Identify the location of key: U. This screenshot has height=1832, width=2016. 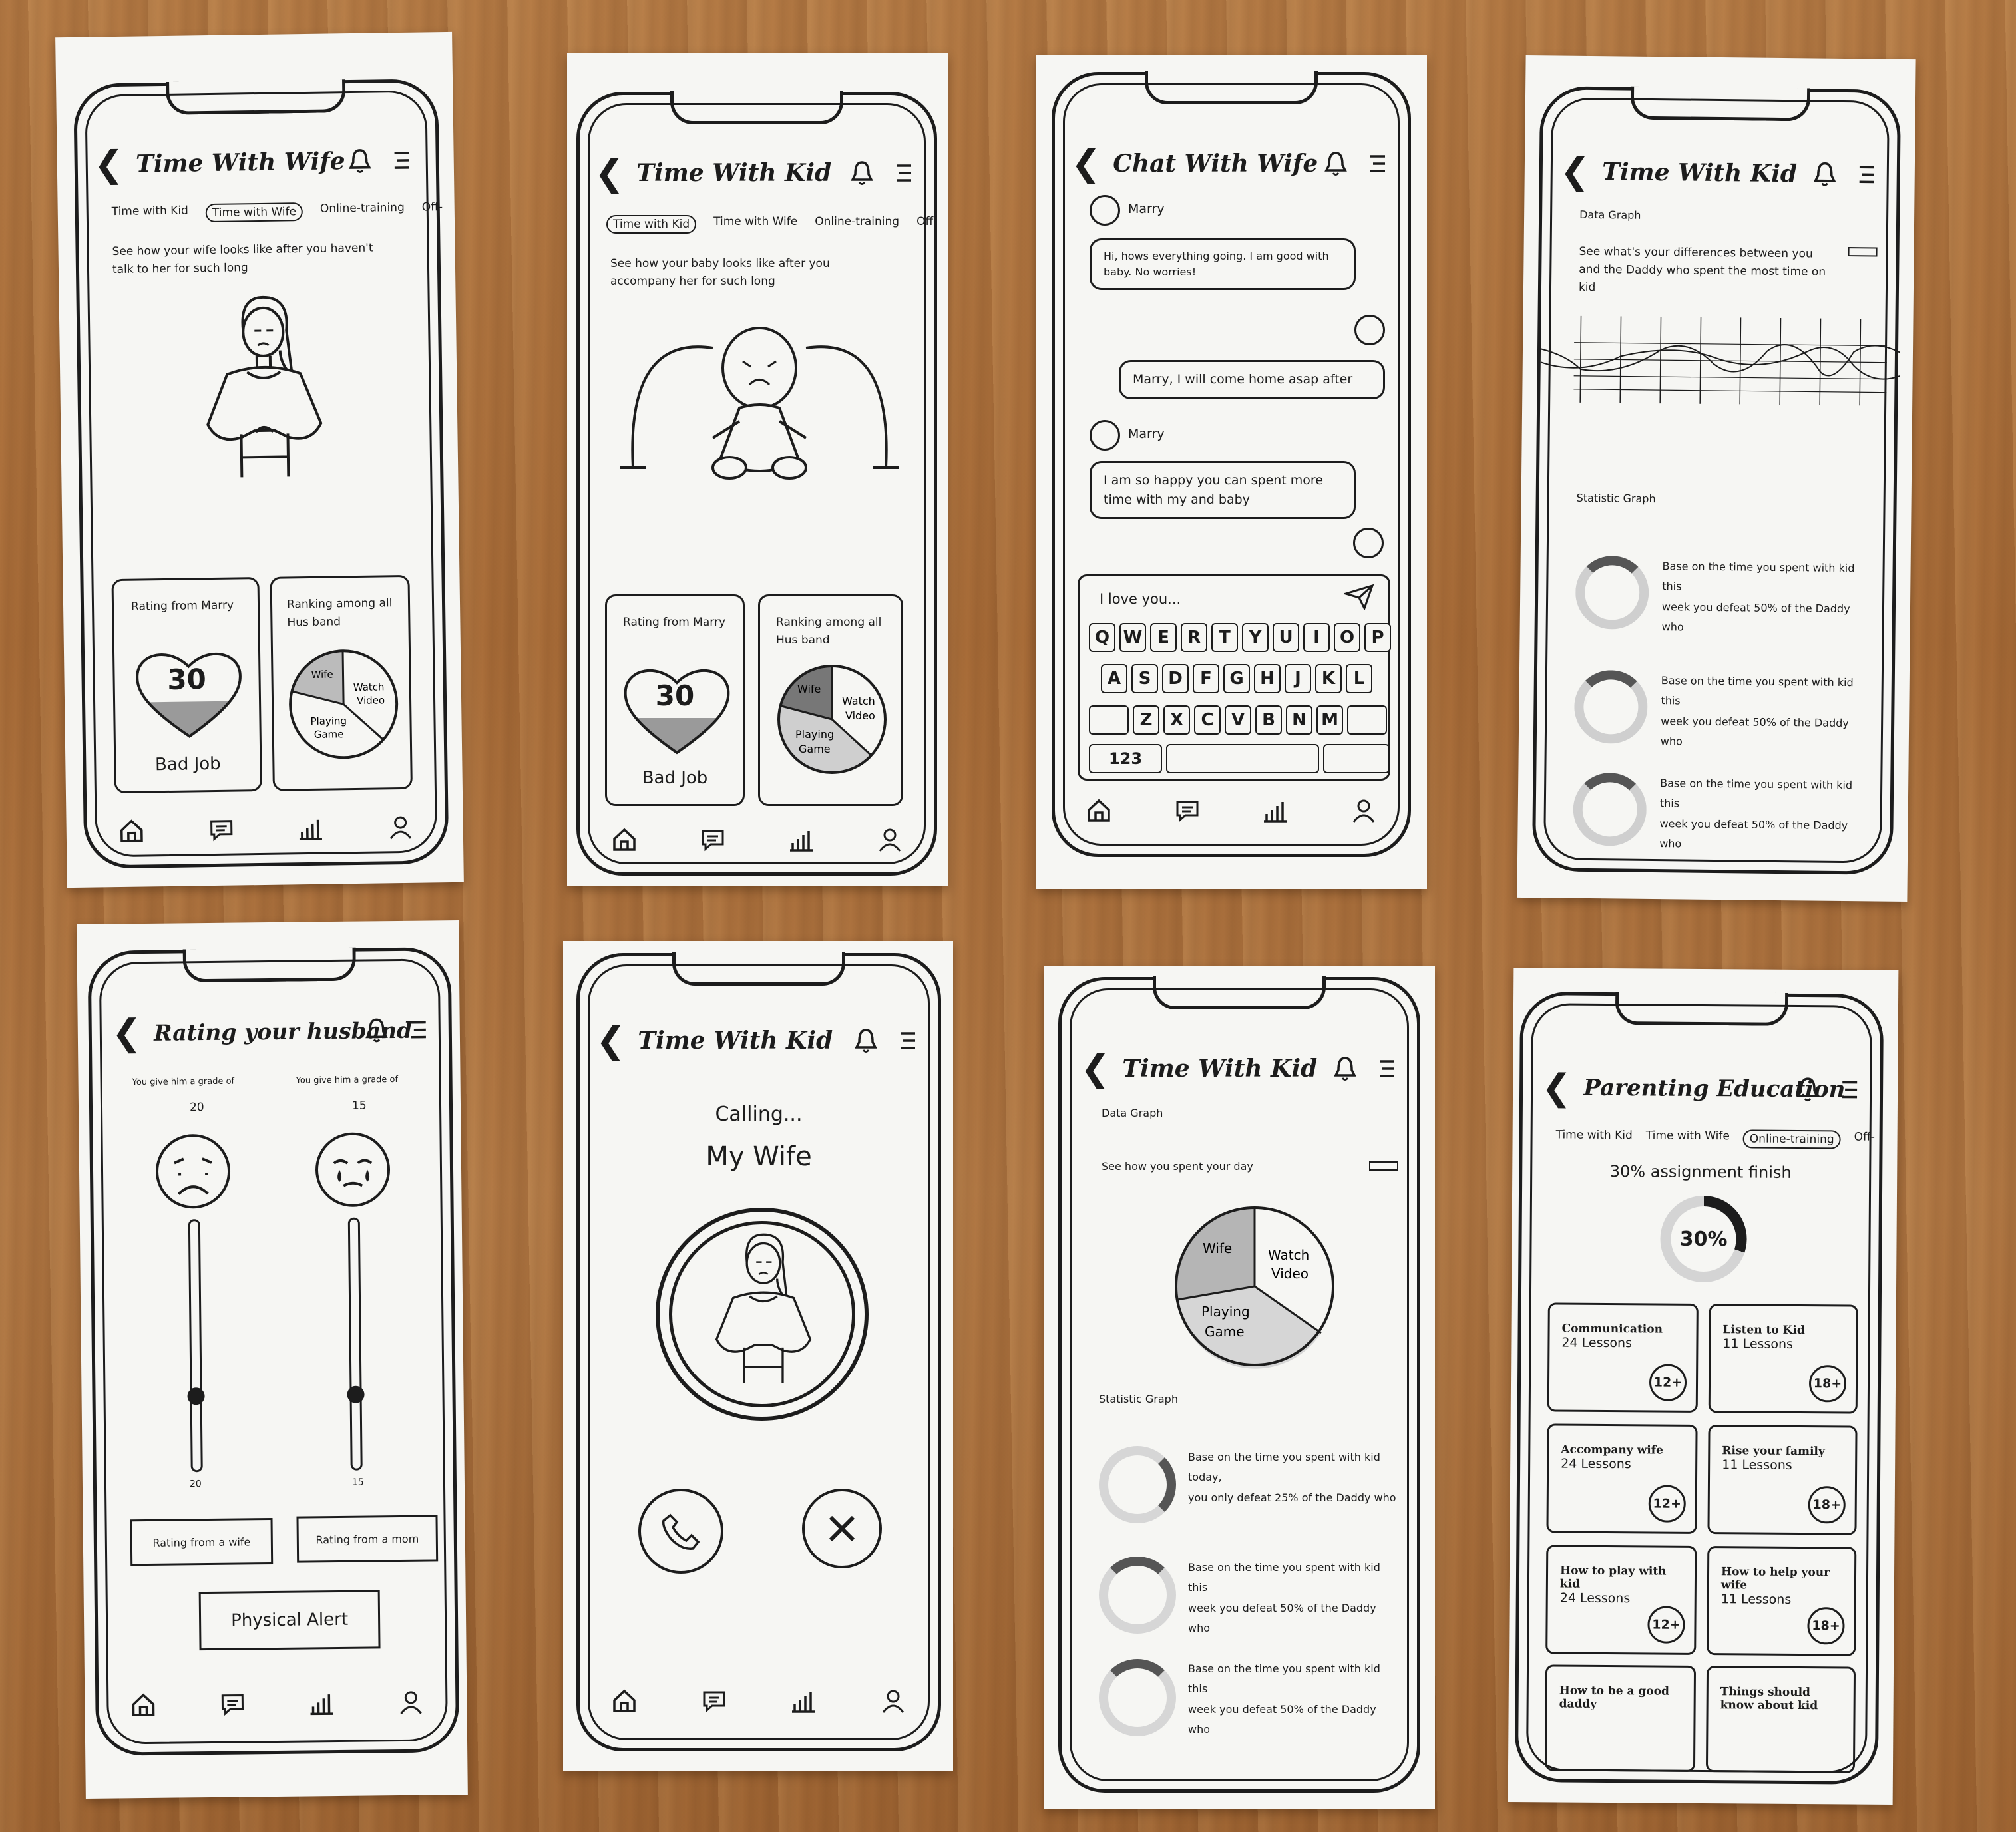
(1286, 637).